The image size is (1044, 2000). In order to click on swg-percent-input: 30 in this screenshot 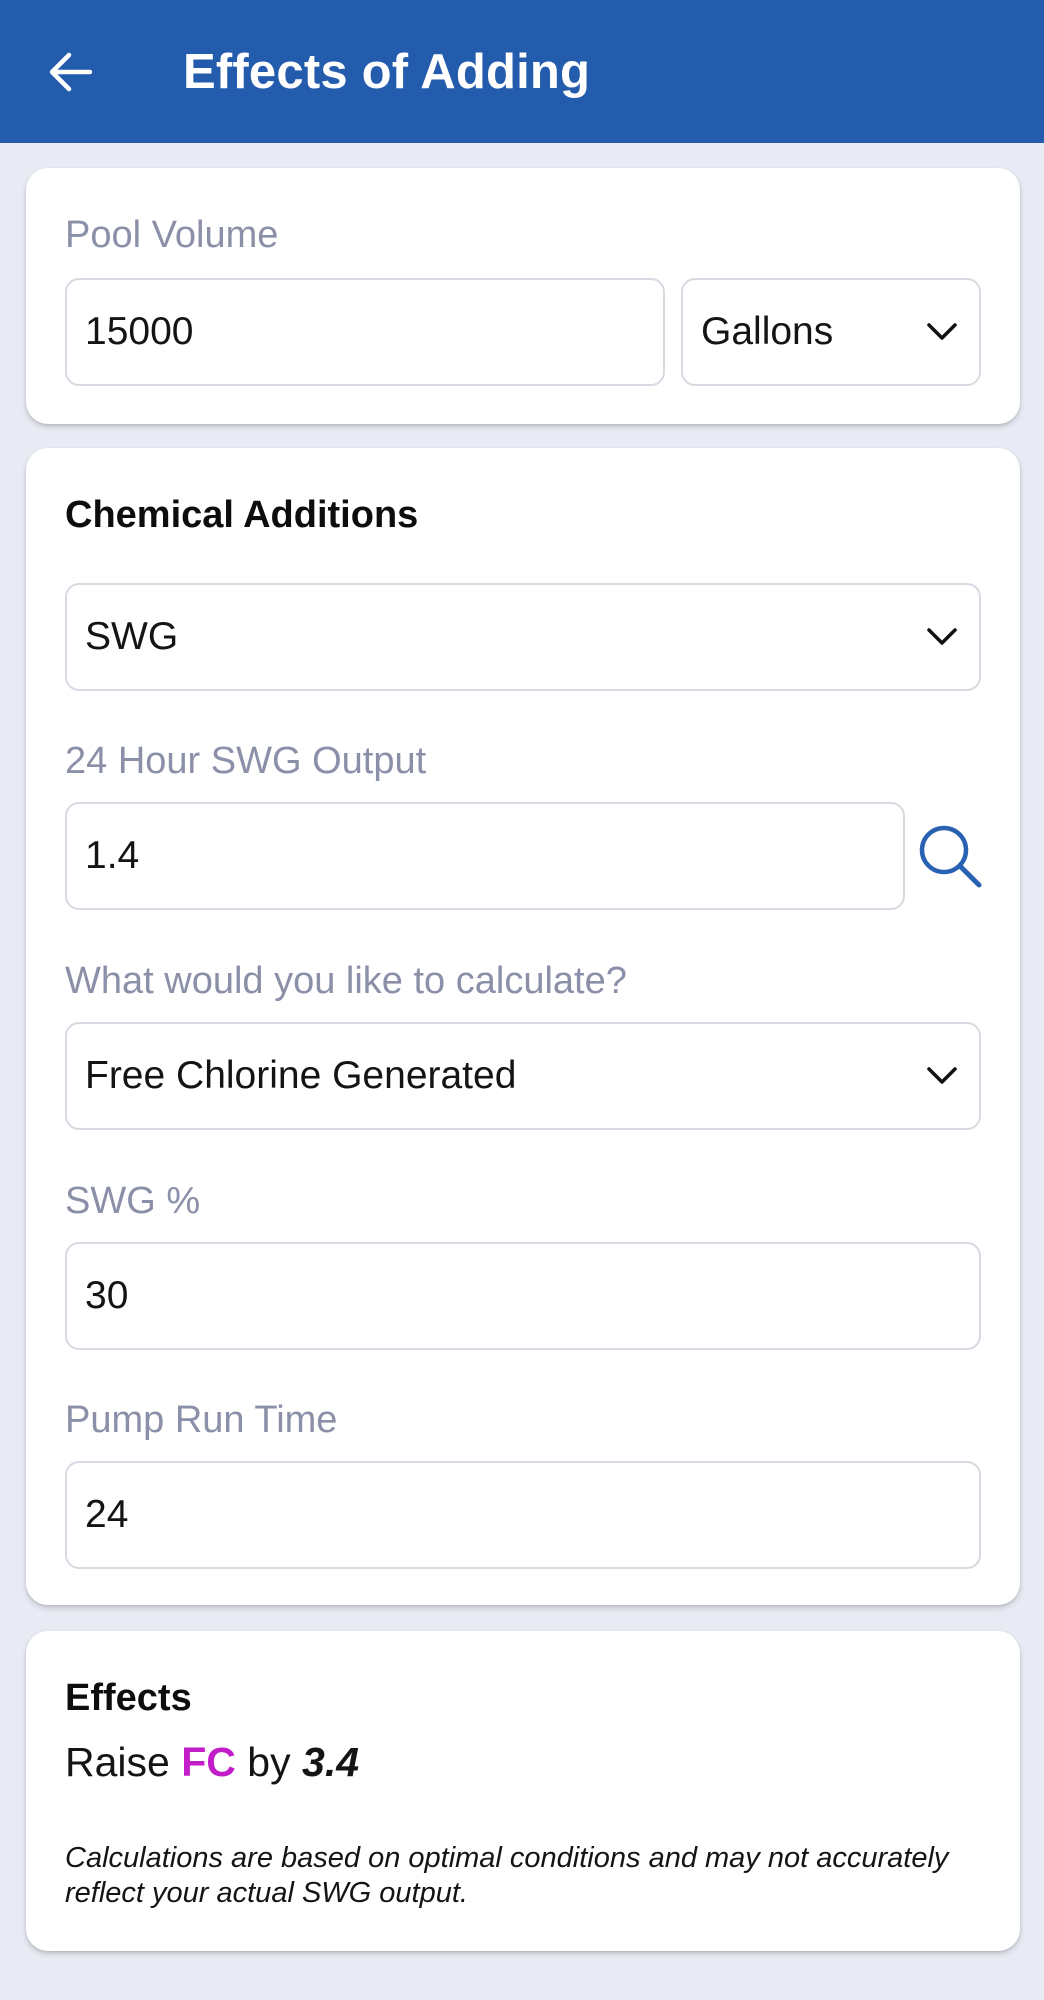, I will do `click(523, 1296)`.